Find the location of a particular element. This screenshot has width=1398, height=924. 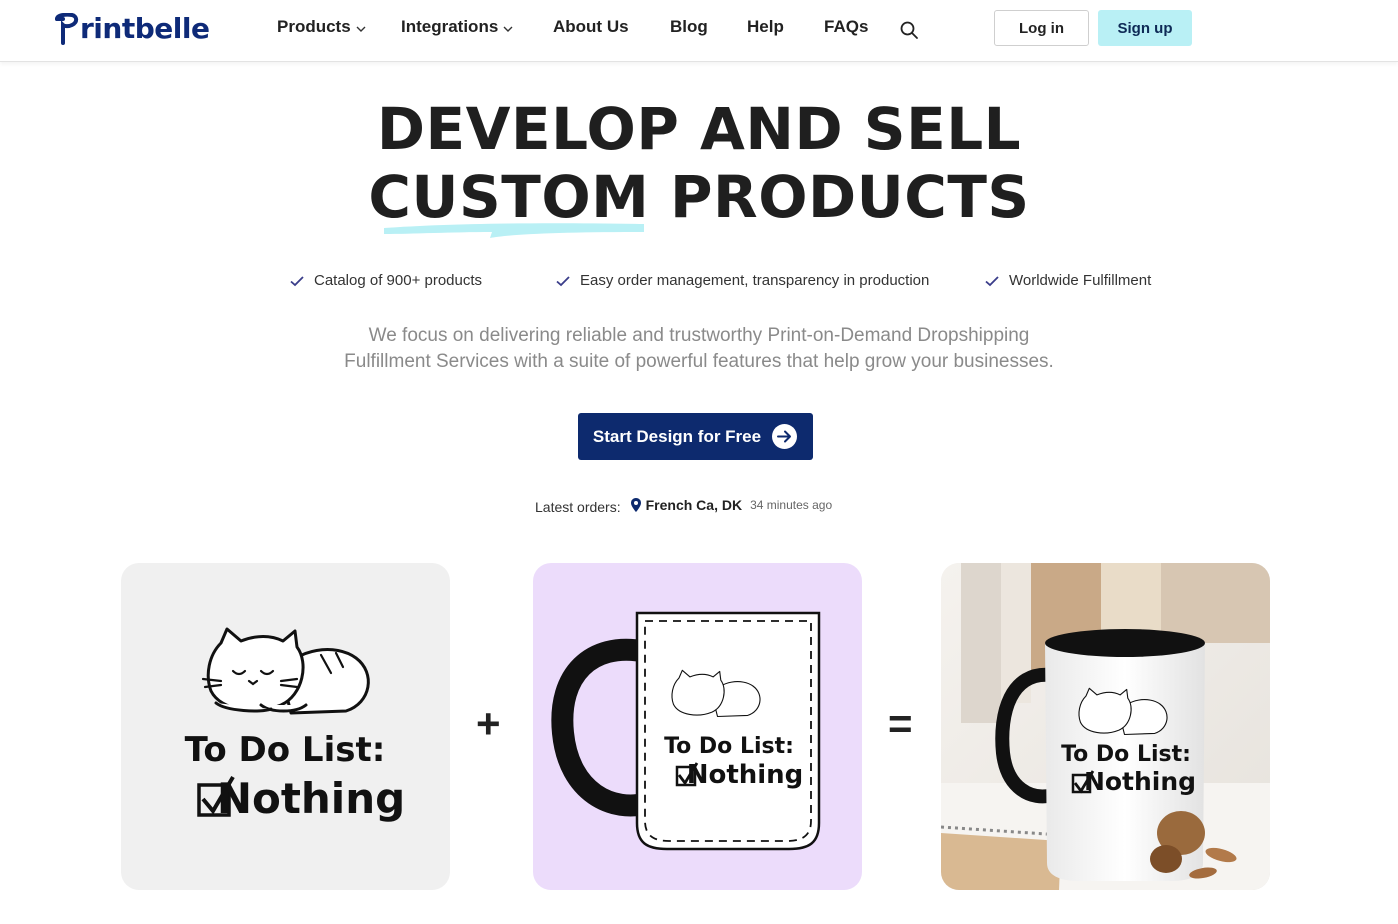

signup-button: Sign up is located at coordinates (1145, 28).